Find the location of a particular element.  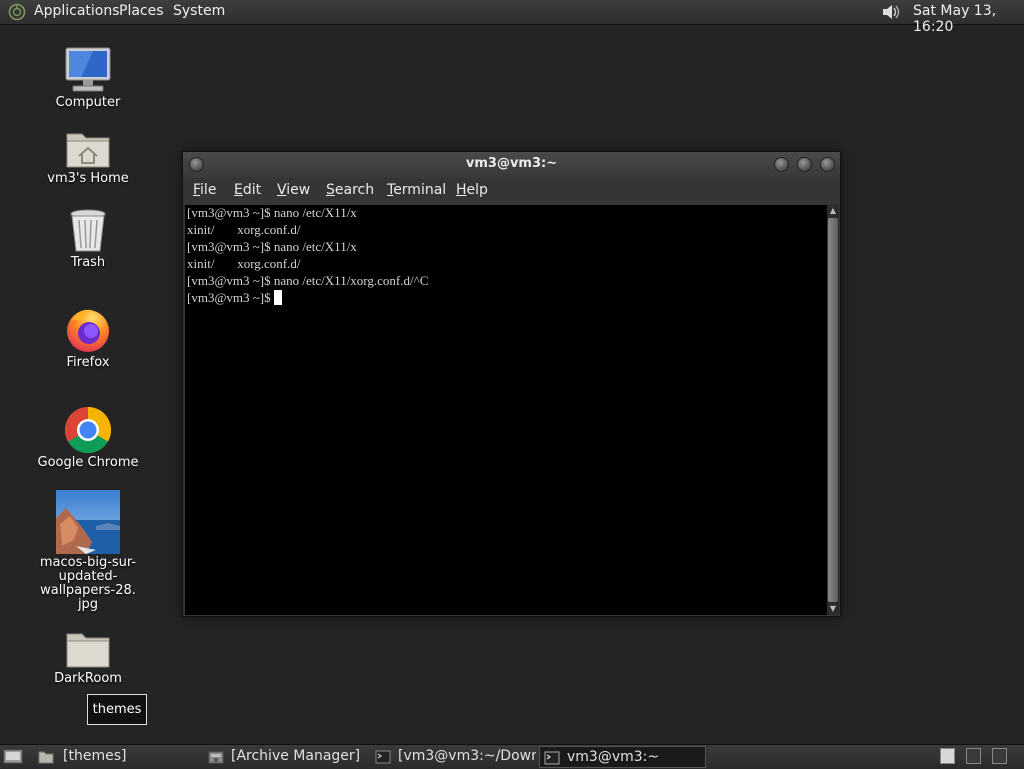

window-title: vm3@vm3:~ is located at coordinates (511, 163).